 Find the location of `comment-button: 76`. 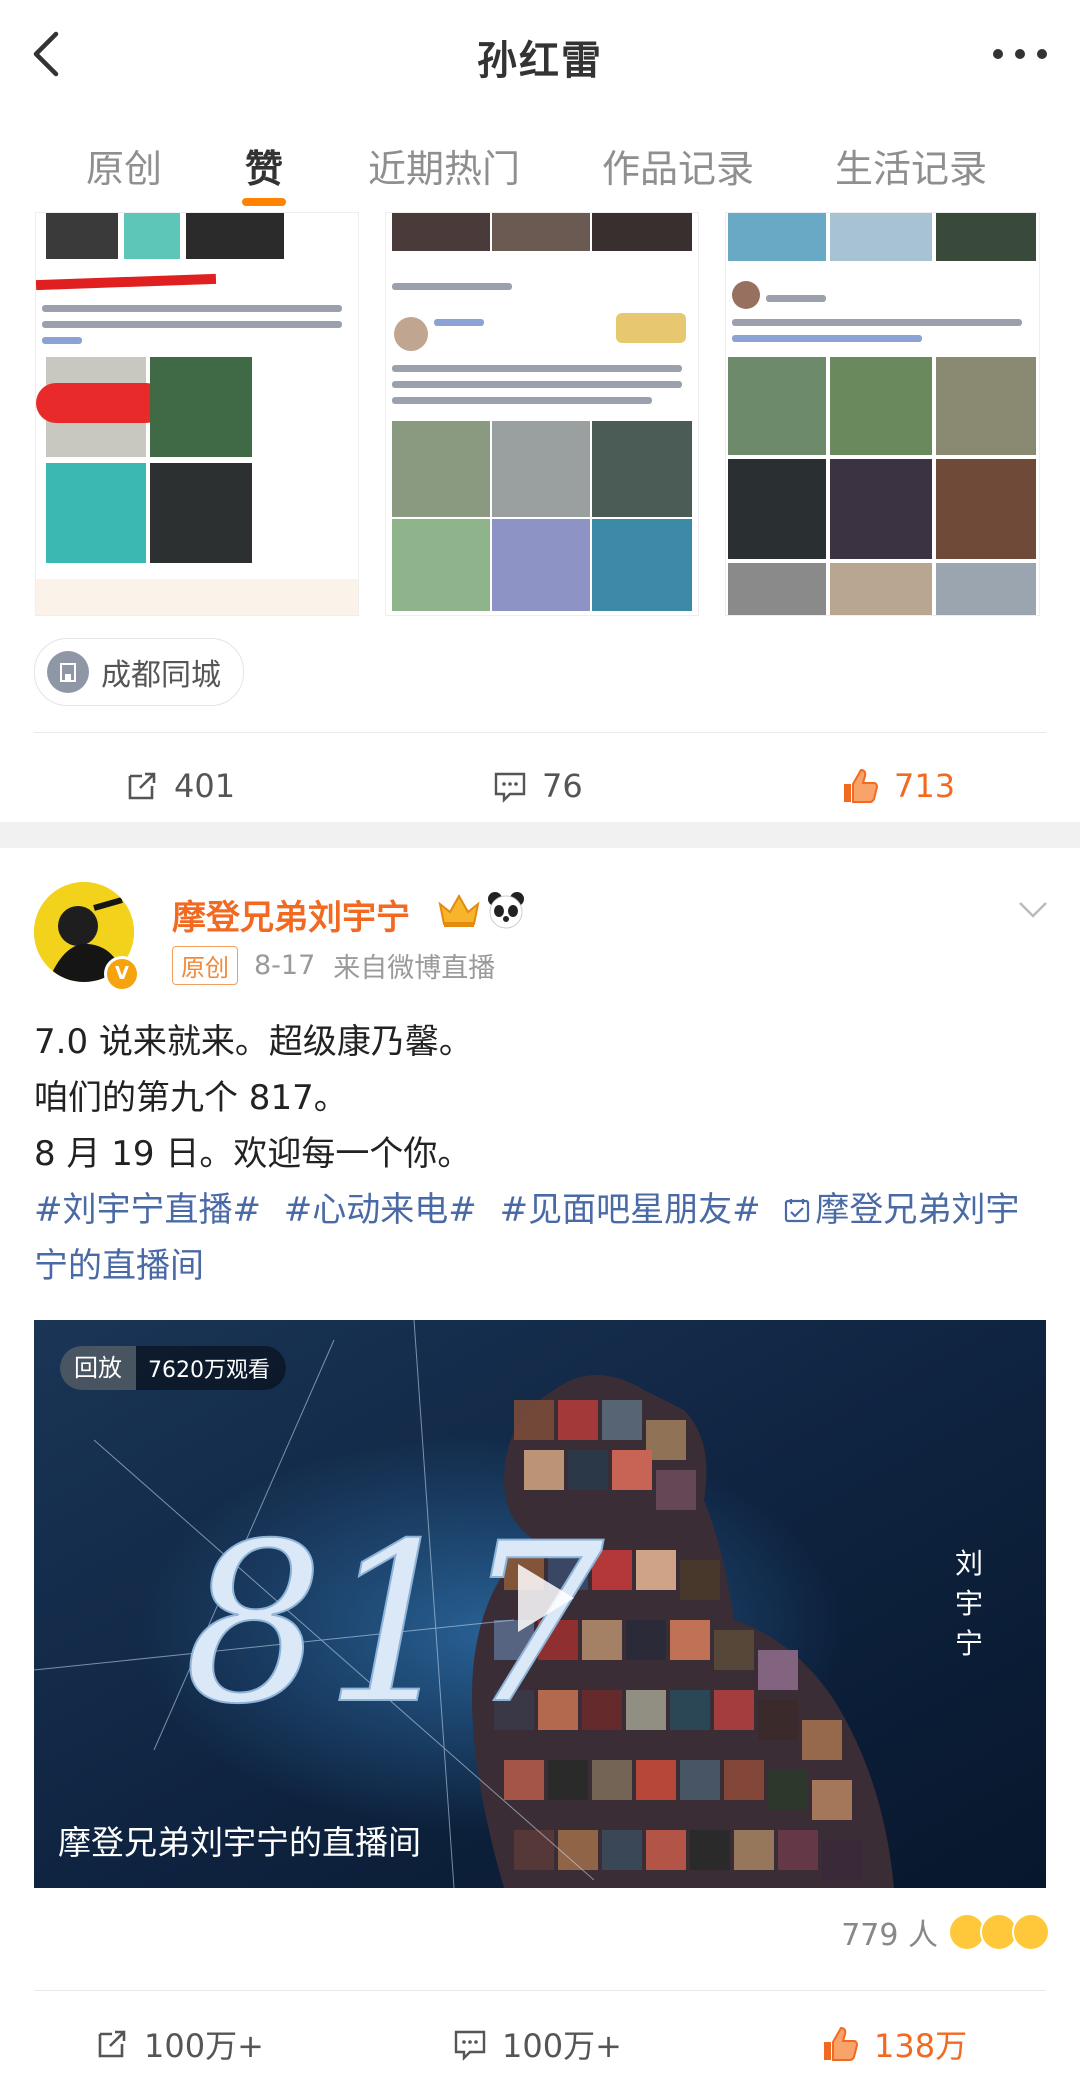

comment-button: 76 is located at coordinates (537, 786).